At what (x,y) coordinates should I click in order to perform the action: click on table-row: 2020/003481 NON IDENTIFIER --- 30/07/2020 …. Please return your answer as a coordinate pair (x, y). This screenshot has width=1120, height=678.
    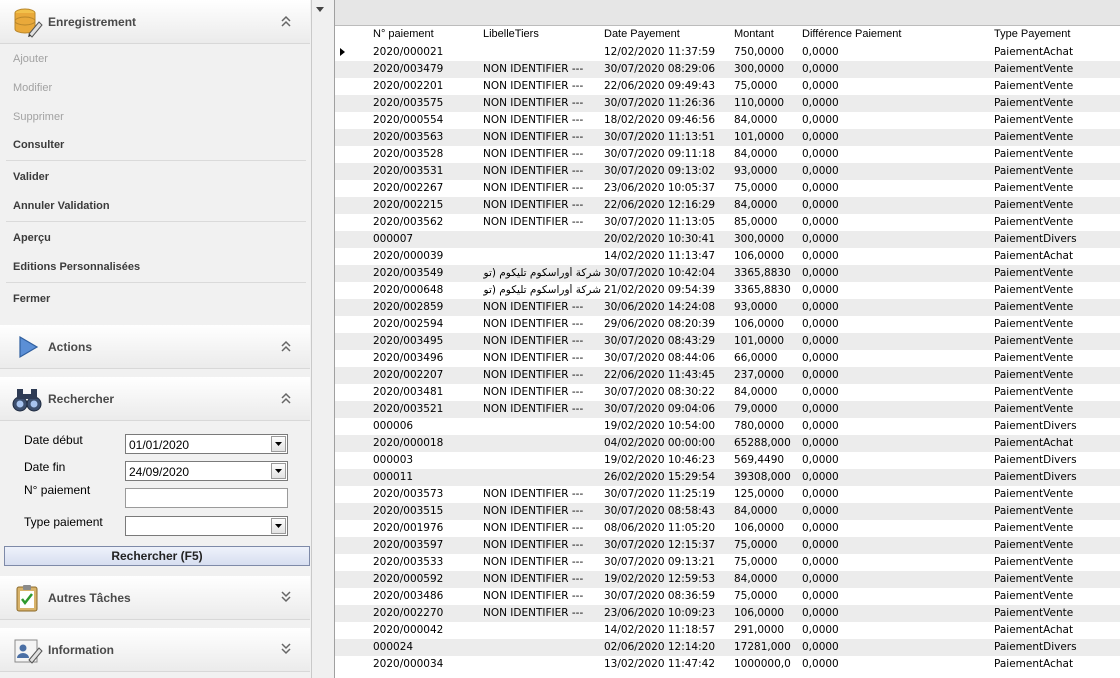
    Looking at the image, I should click on (727, 392).